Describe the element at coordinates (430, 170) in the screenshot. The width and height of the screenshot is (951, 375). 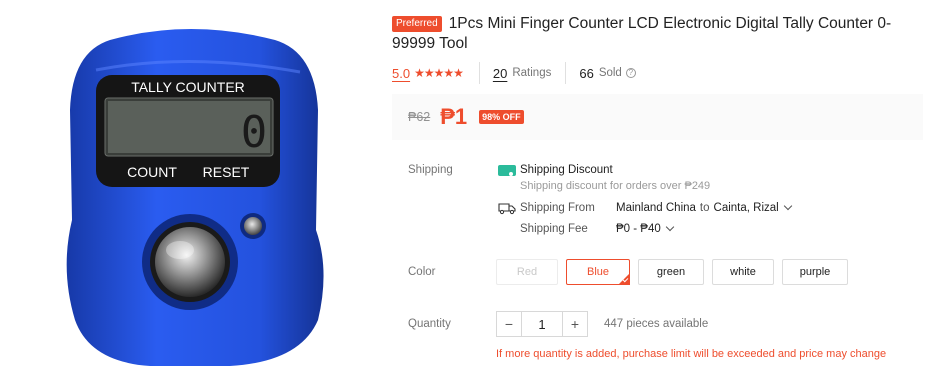
I see `shipping-label: Shipping` at that location.